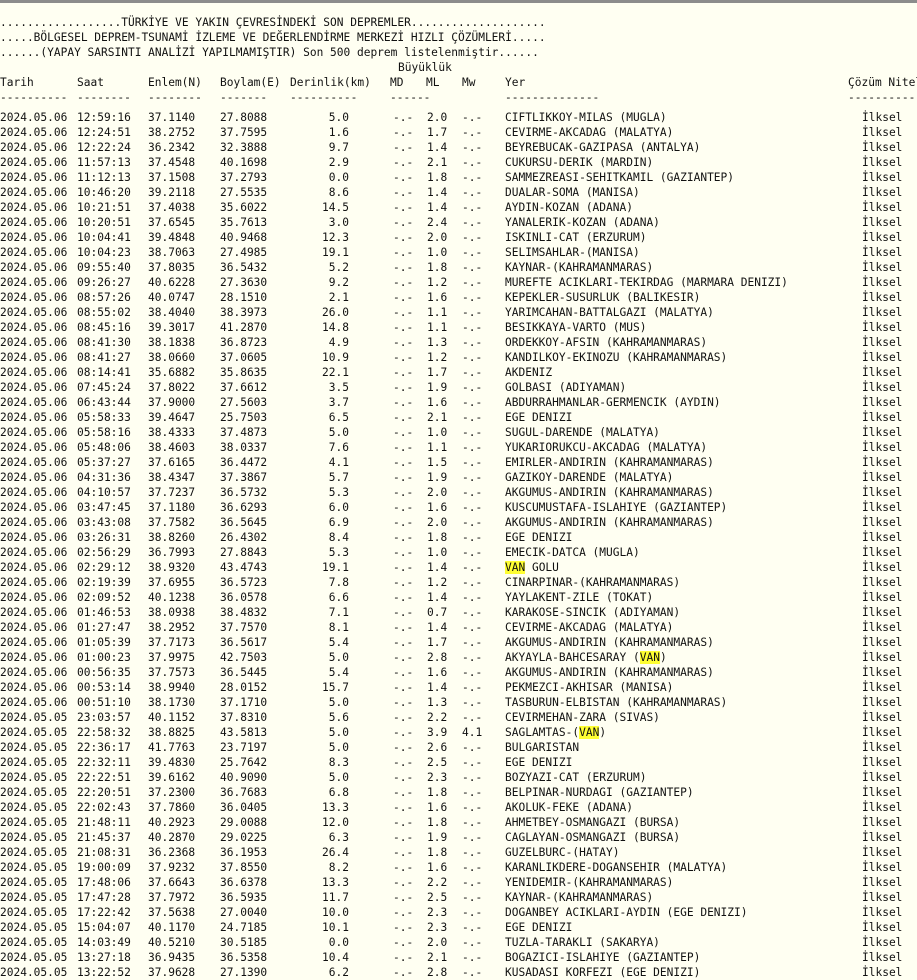 This screenshot has height=980, width=917. What do you see at coordinates (244, 192) in the screenshot?
I see `longitude-cell: 27.5535` at bounding box center [244, 192].